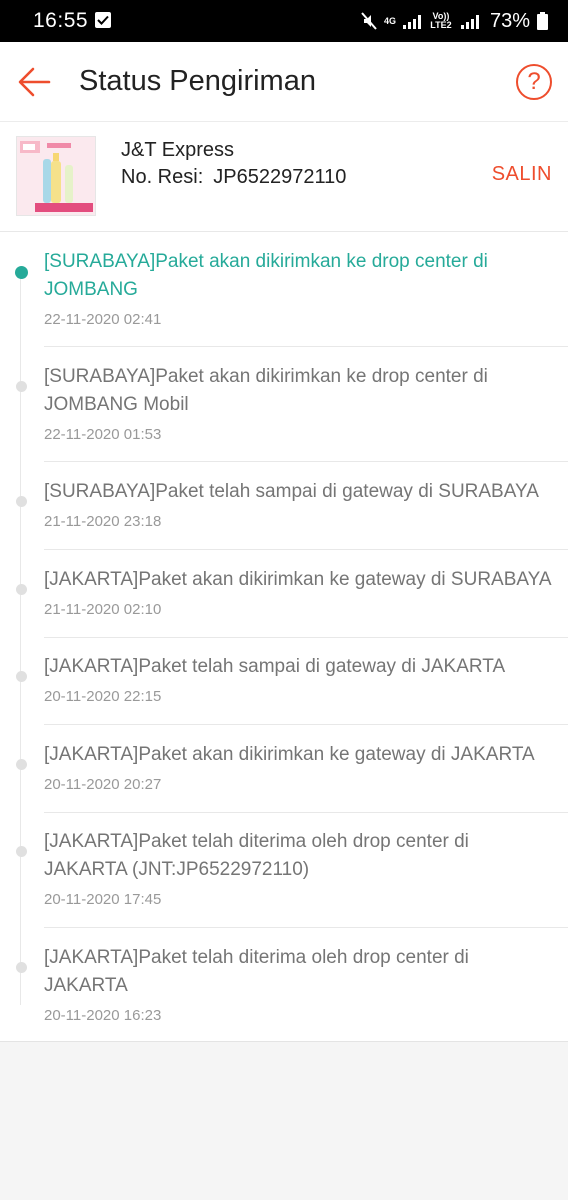 The width and height of the screenshot is (568, 1200). I want to click on event-timestamp: 20-11-2020 17:45, so click(103, 899).